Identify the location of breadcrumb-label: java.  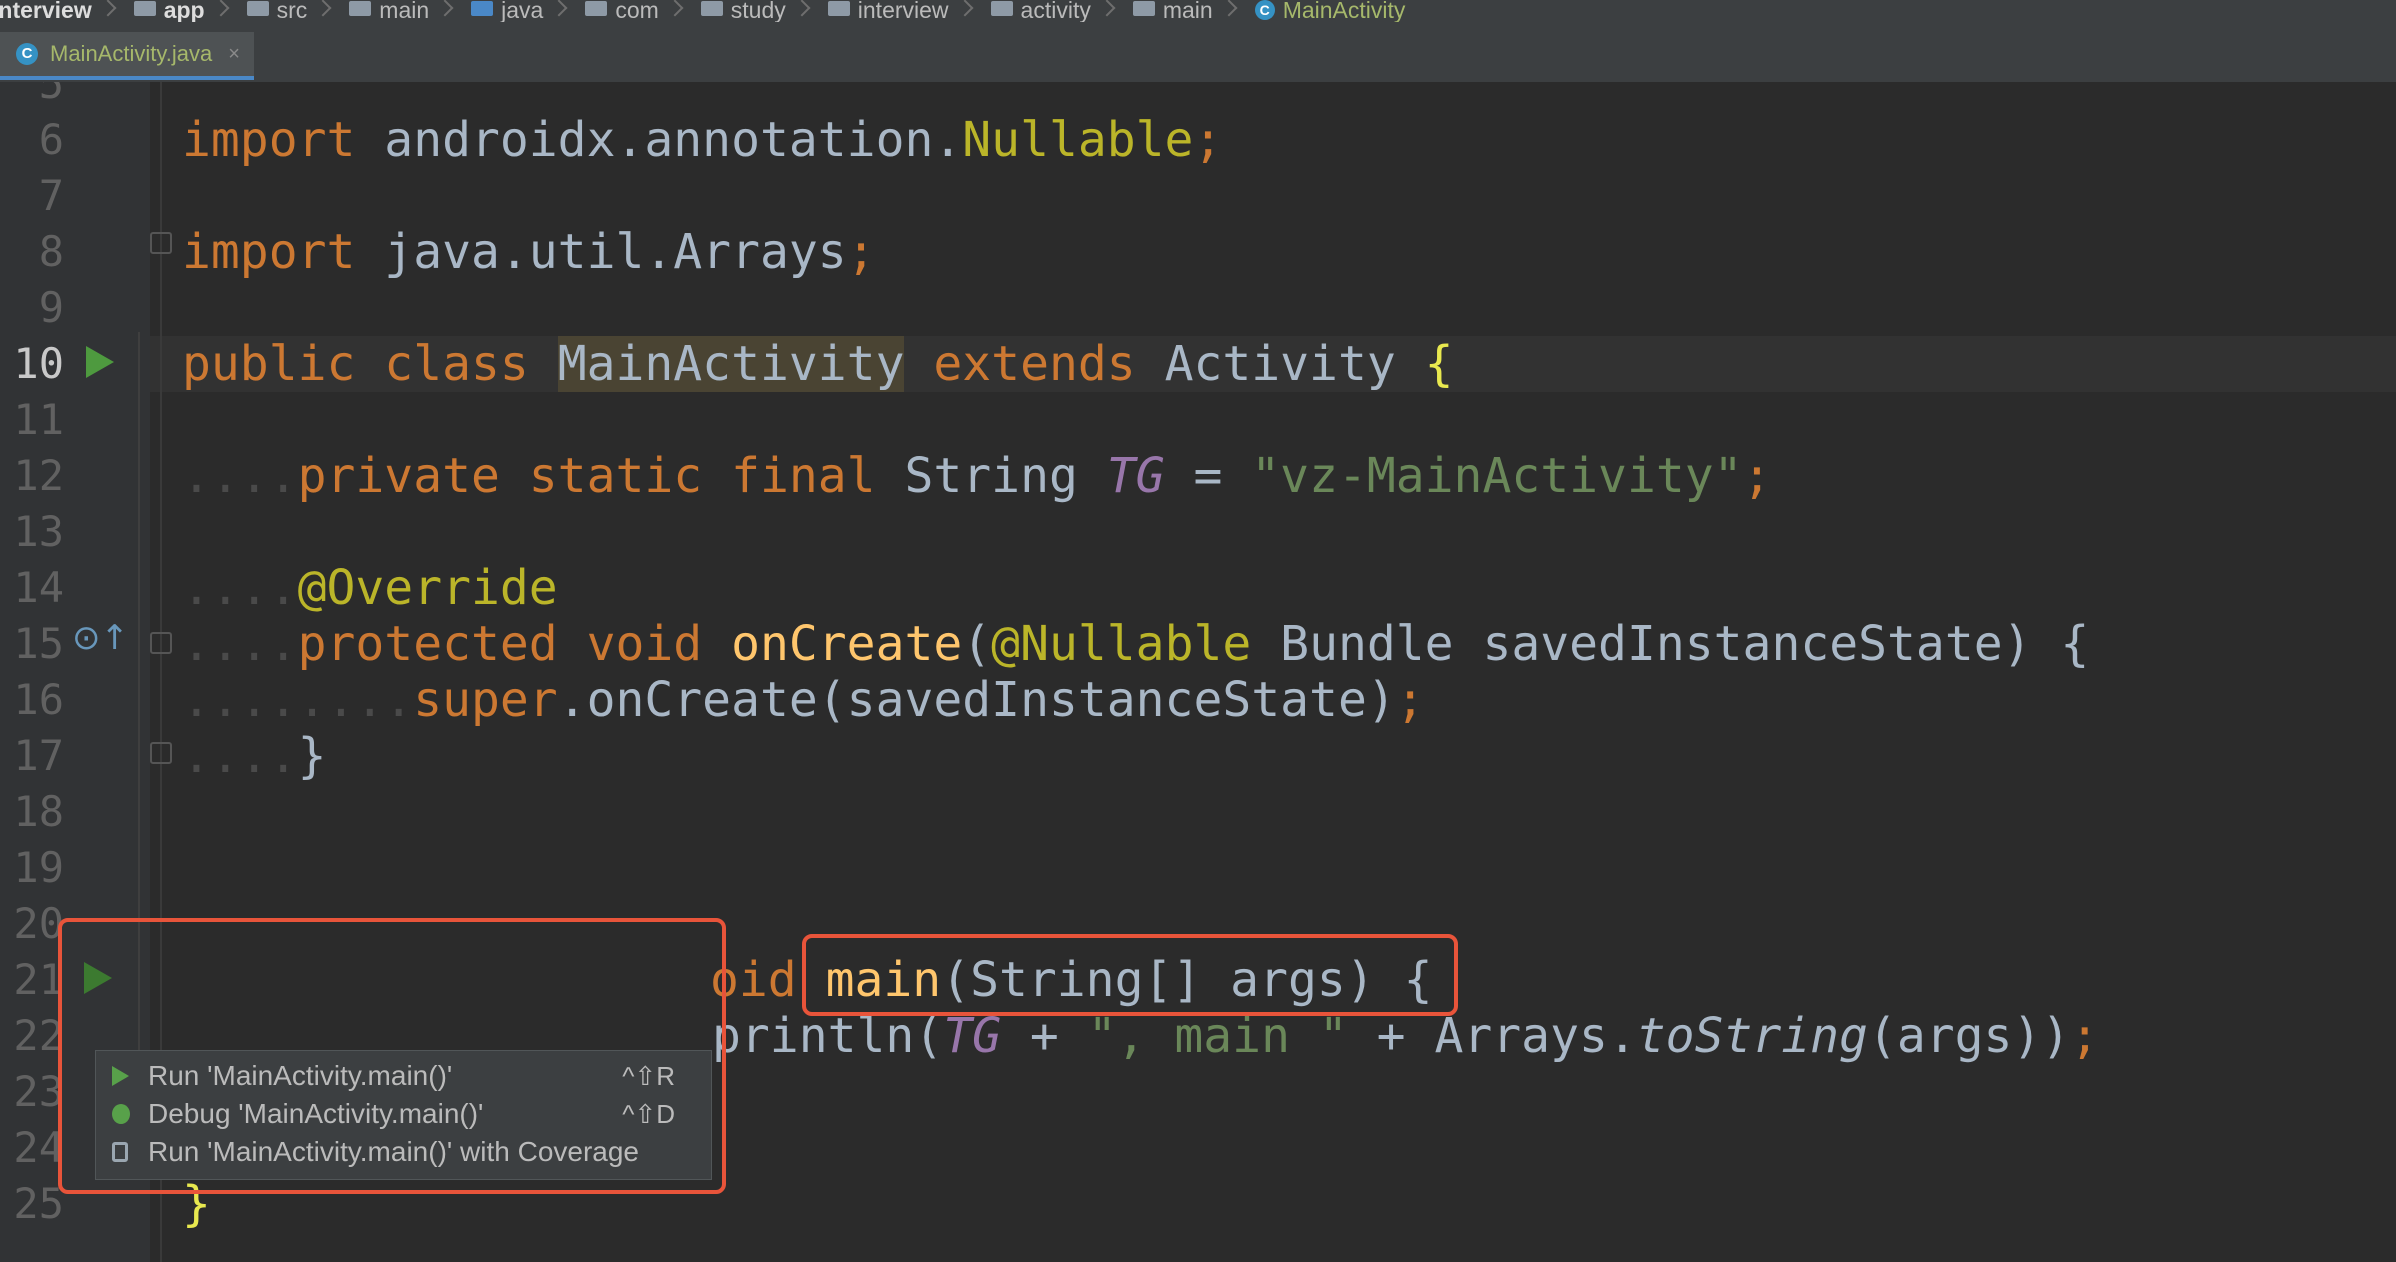
(522, 11).